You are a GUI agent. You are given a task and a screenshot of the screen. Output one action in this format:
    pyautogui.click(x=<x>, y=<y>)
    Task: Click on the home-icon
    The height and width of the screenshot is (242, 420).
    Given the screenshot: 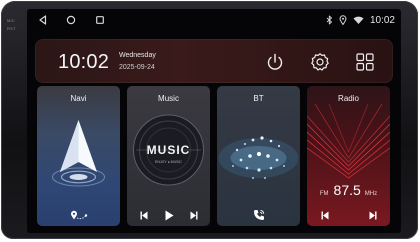 What is the action you would take?
    pyautogui.click(x=71, y=20)
    